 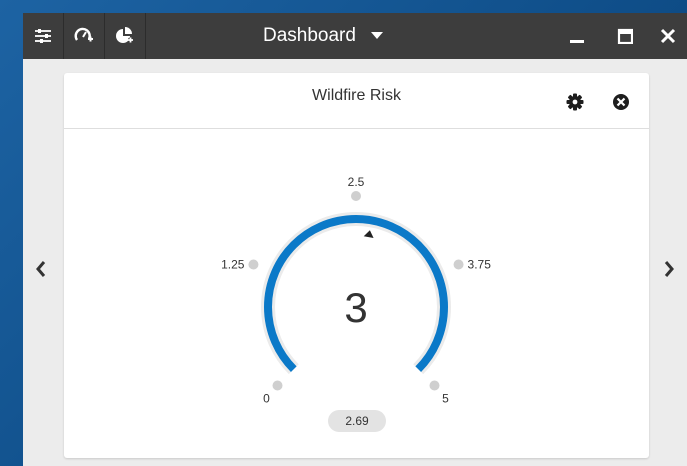 What do you see at coordinates (41, 269) in the screenshot?
I see `chevron-left-icon` at bounding box center [41, 269].